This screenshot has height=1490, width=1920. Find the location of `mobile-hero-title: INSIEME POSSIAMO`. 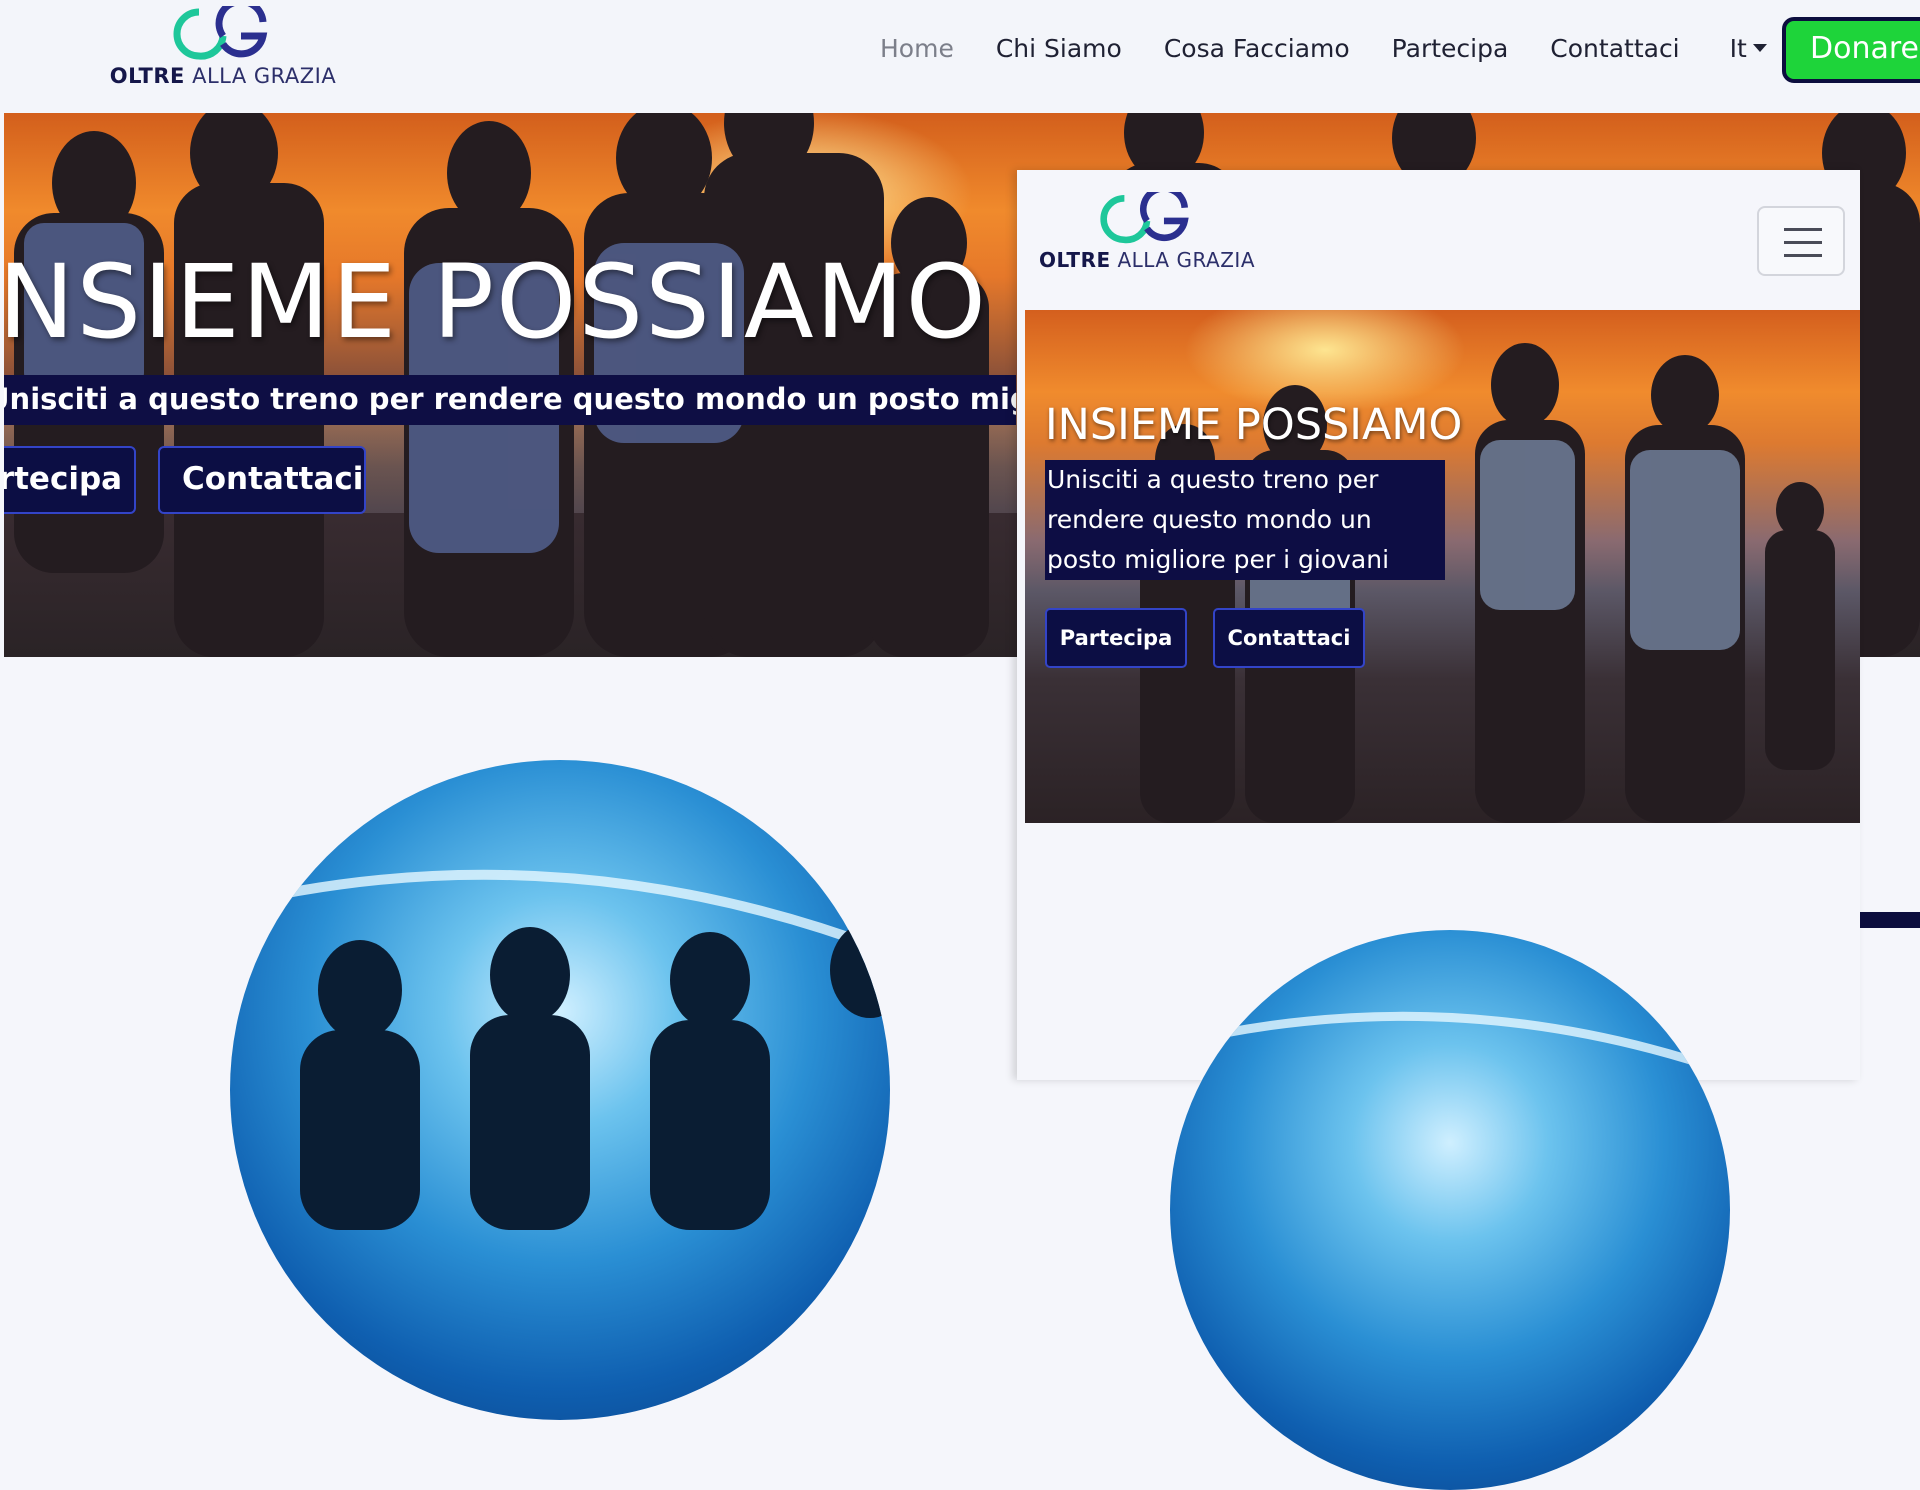

mobile-hero-title: INSIEME POSSIAMO is located at coordinates (1254, 425).